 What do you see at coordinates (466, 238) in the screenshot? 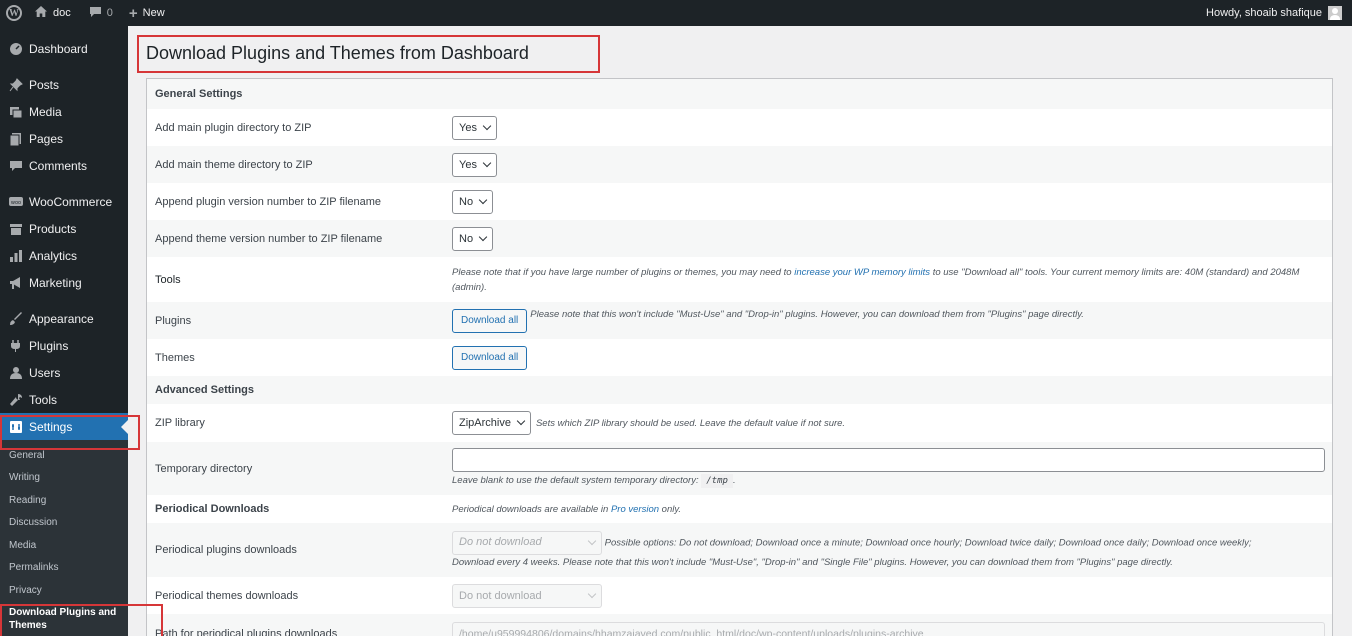
I see `select-value: No` at bounding box center [466, 238].